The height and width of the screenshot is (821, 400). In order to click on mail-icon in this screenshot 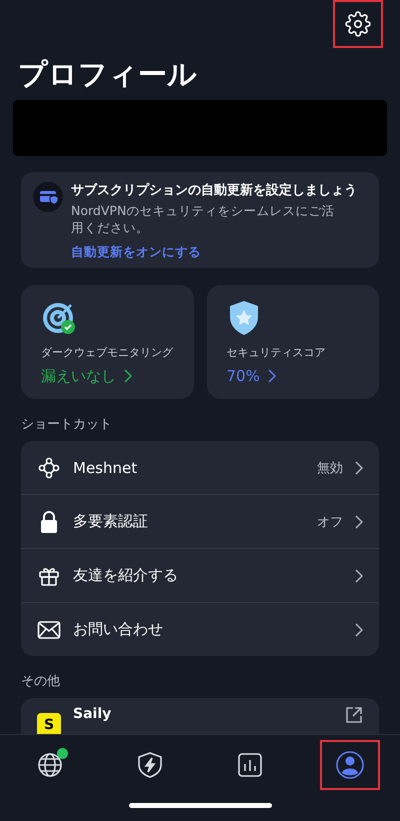, I will do `click(49, 630)`.